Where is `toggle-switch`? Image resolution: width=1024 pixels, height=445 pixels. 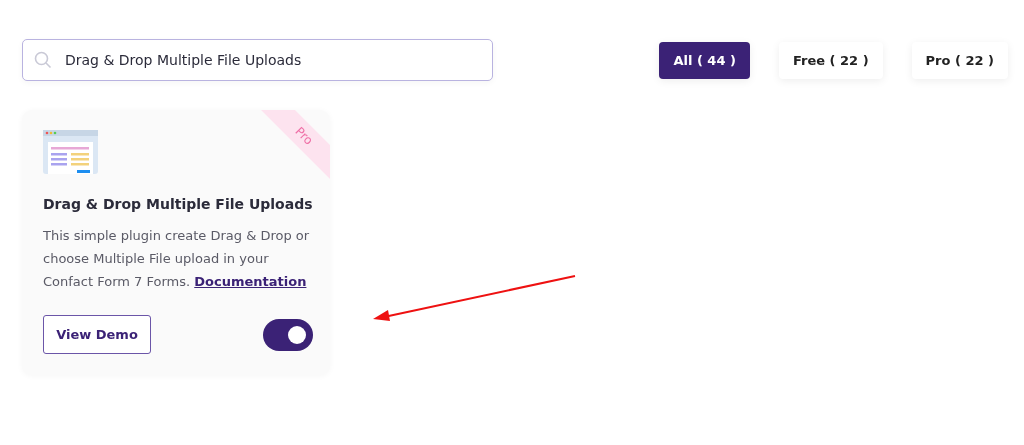
toggle-switch is located at coordinates (288, 334).